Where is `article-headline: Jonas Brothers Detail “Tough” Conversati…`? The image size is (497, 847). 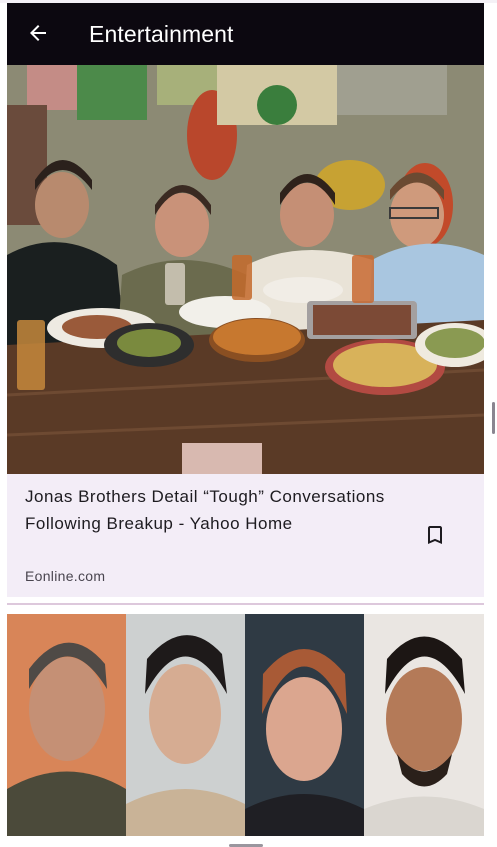
article-headline: Jonas Brothers Detail “Tough” Conversati… is located at coordinates (210, 510).